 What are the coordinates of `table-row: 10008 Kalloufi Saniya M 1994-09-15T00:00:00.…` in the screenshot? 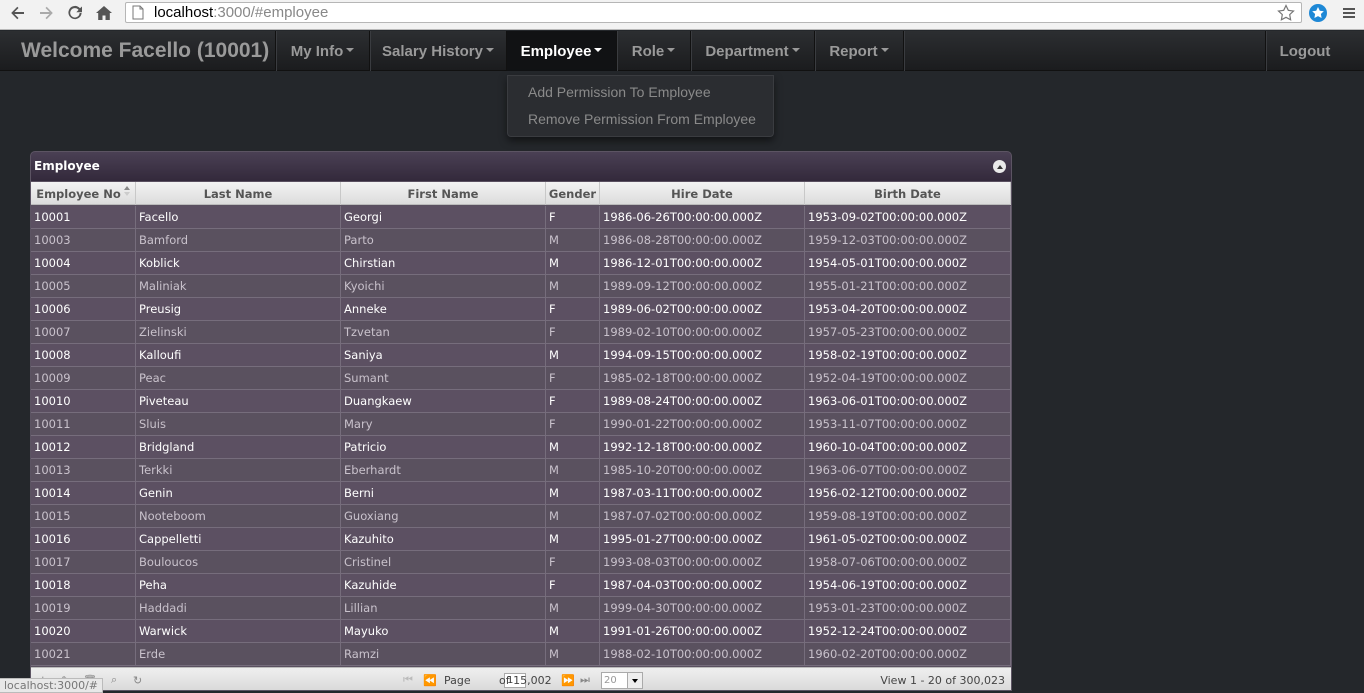 It's located at (521, 355).